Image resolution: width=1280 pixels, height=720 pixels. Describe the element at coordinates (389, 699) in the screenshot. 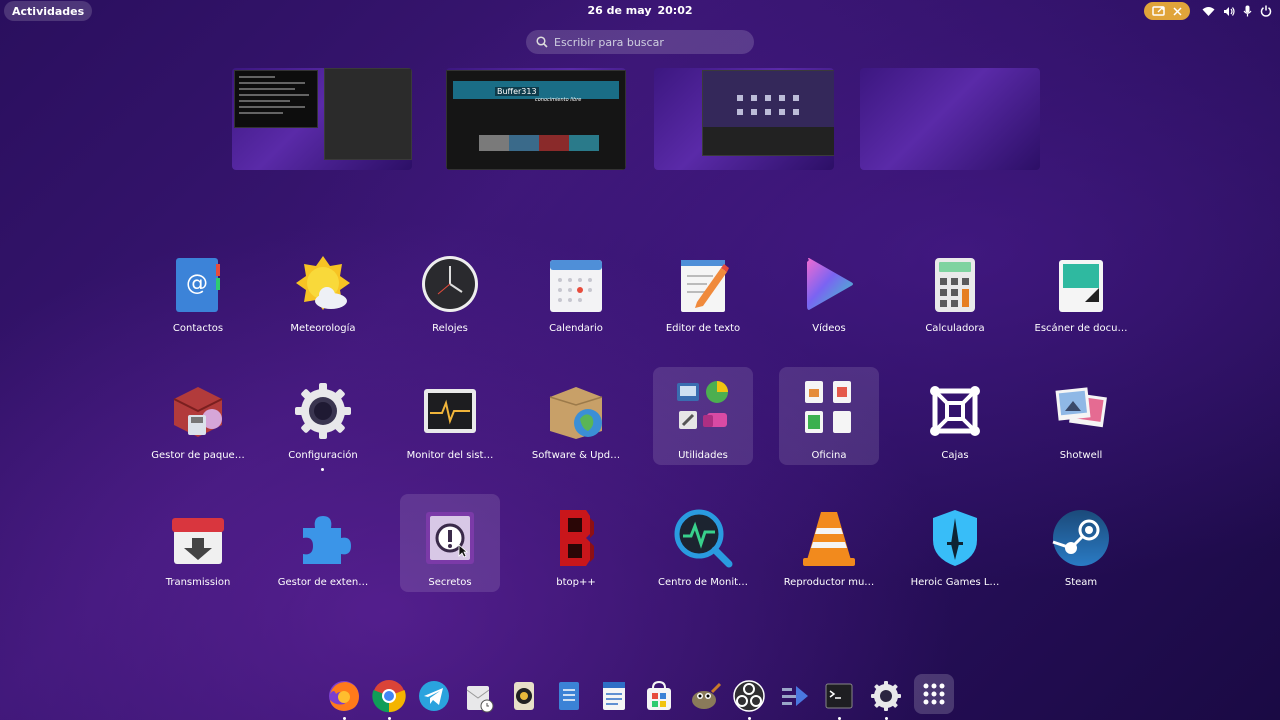

I see `dock-item-chrome` at that location.